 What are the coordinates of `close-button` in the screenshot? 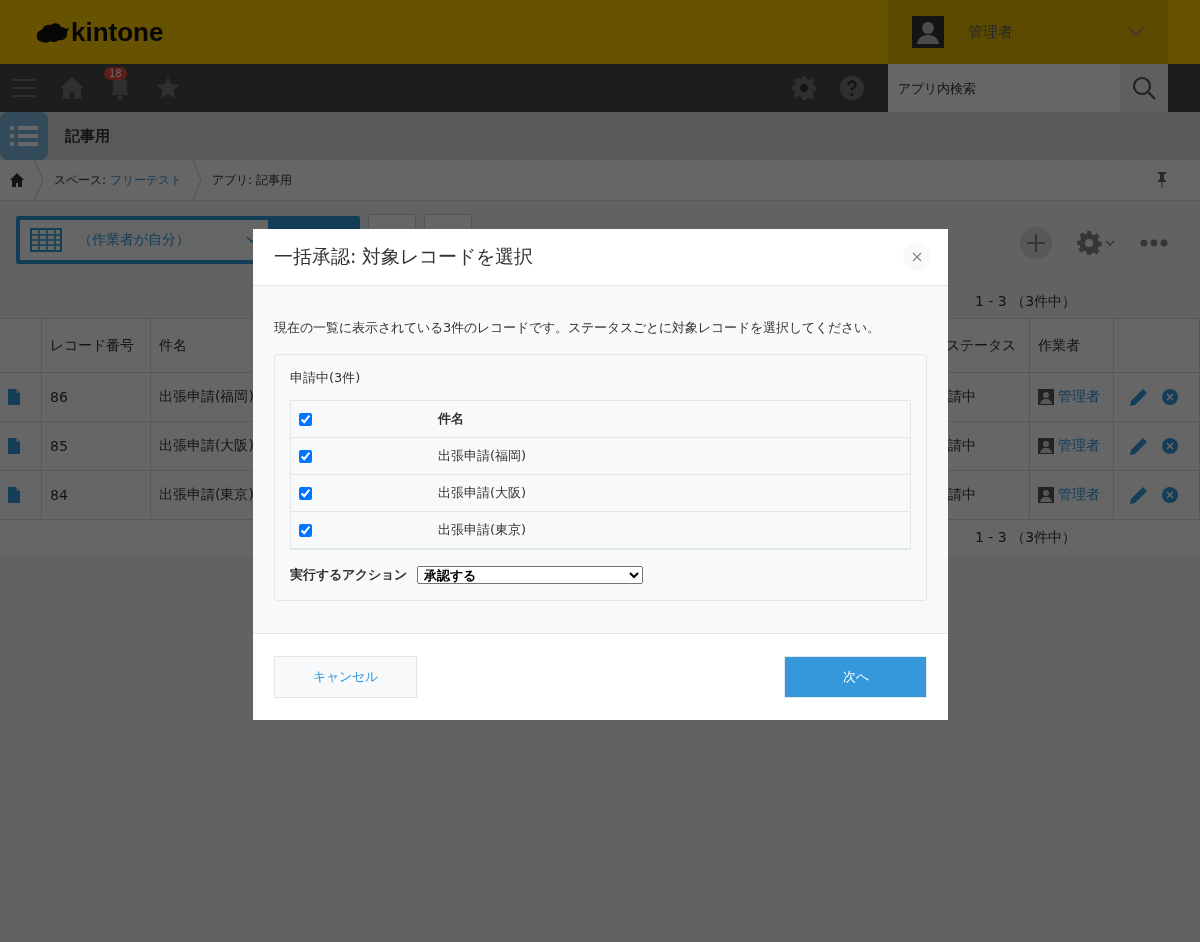 It's located at (917, 257).